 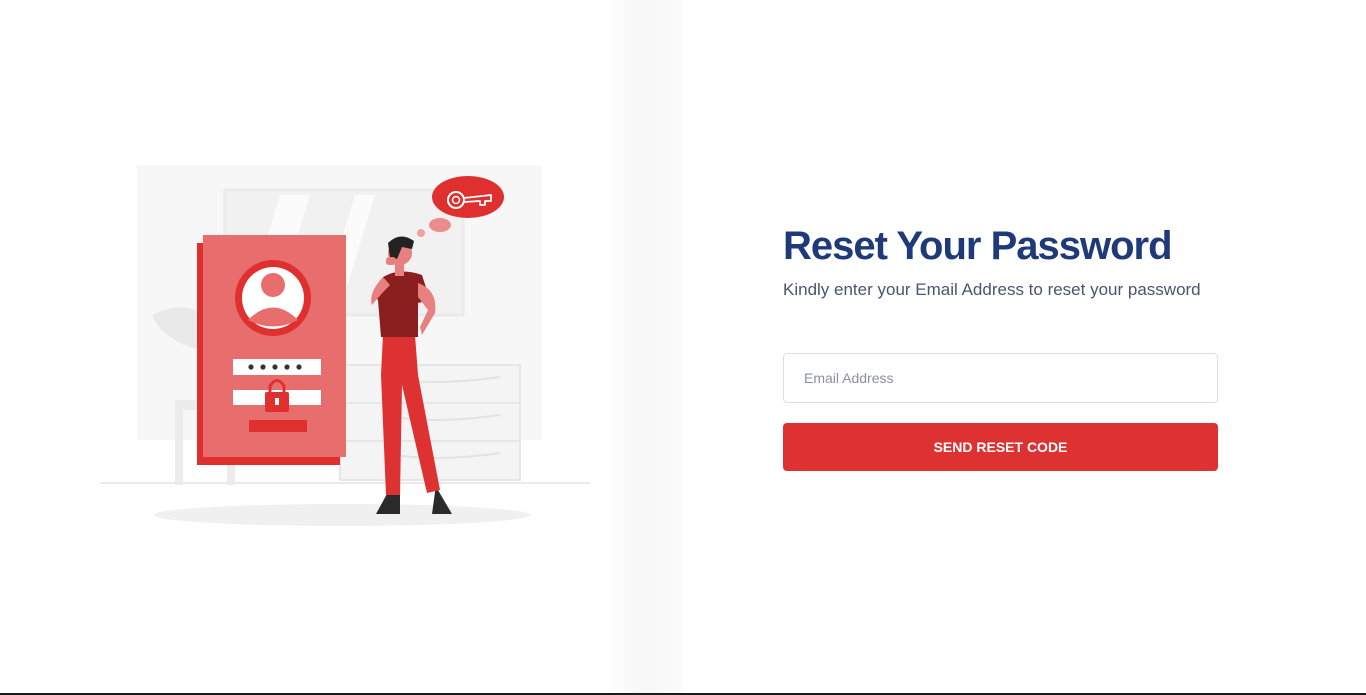 I want to click on login-card-illustration, so click(x=271, y=350).